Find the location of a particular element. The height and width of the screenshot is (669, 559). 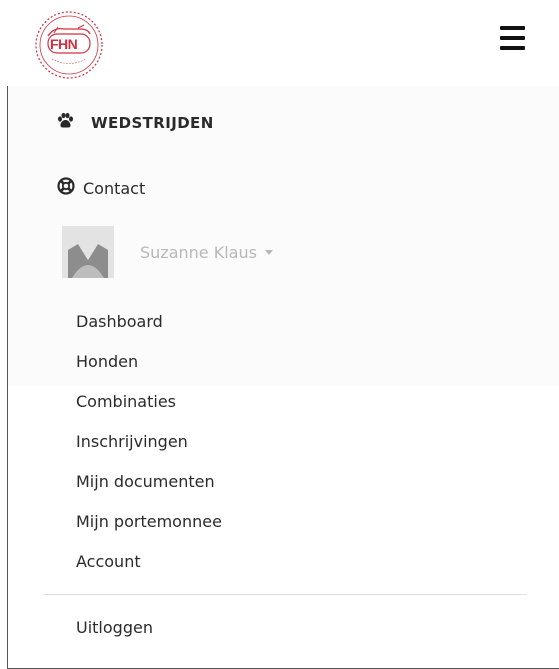

user-dropdown: Suzanne Klaus is located at coordinates (167, 252).